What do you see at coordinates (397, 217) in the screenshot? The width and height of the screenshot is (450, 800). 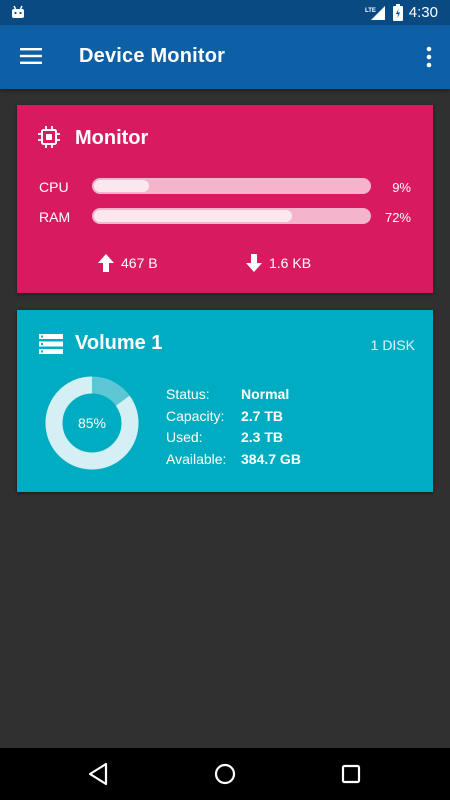 I see `ram-percent: 72%` at bounding box center [397, 217].